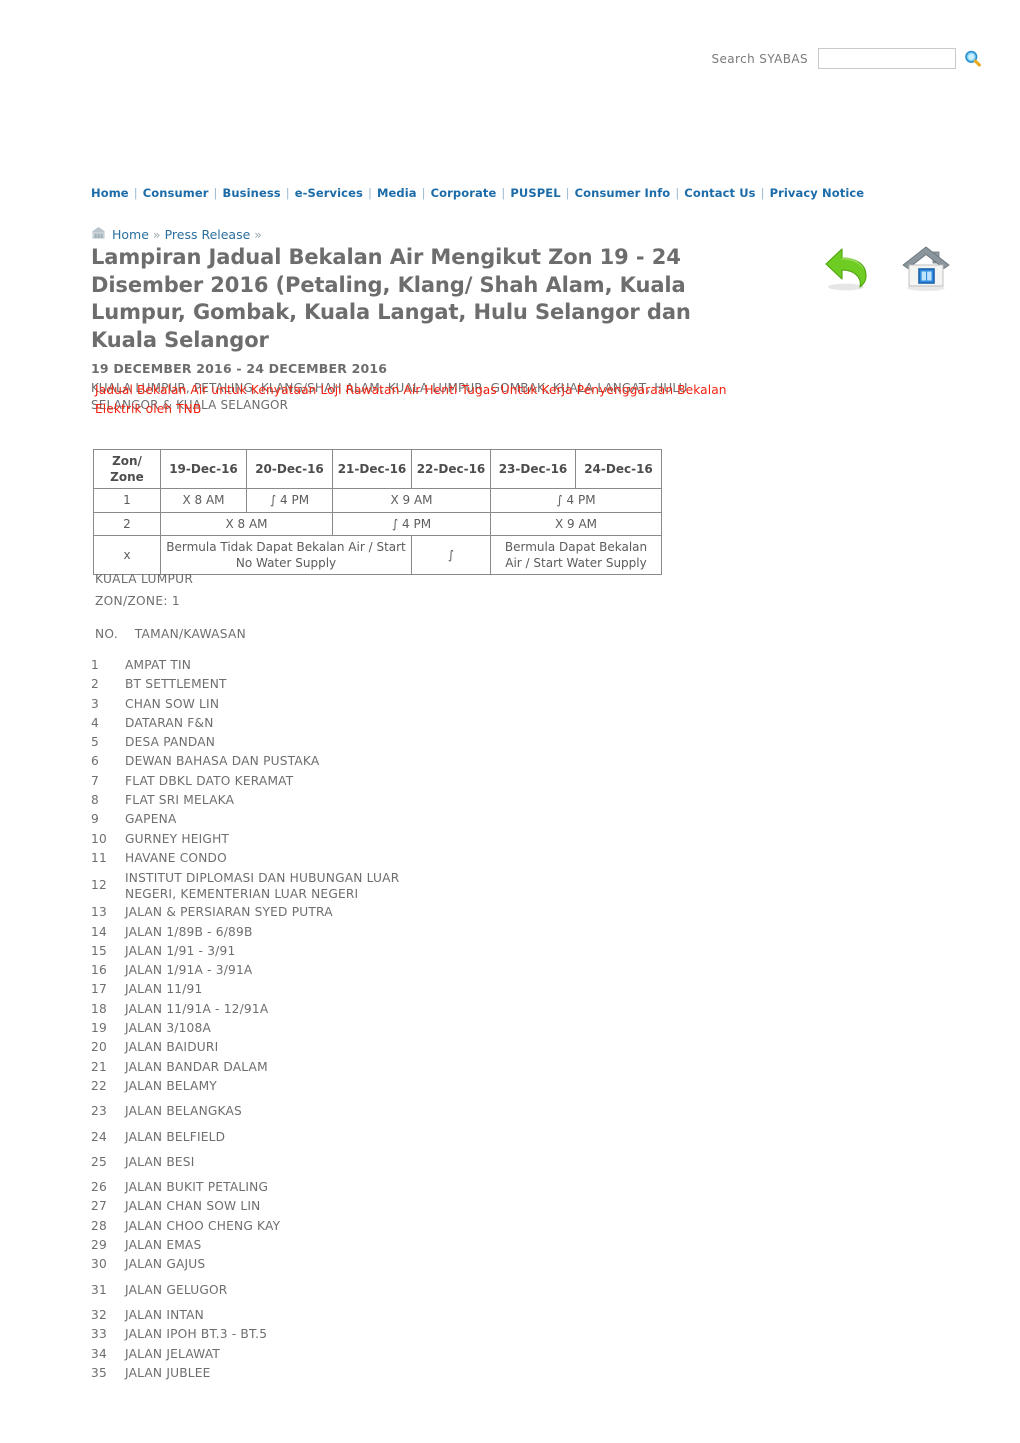  I want to click on list-item: 29 JALAN EMAS, so click(391, 1245).